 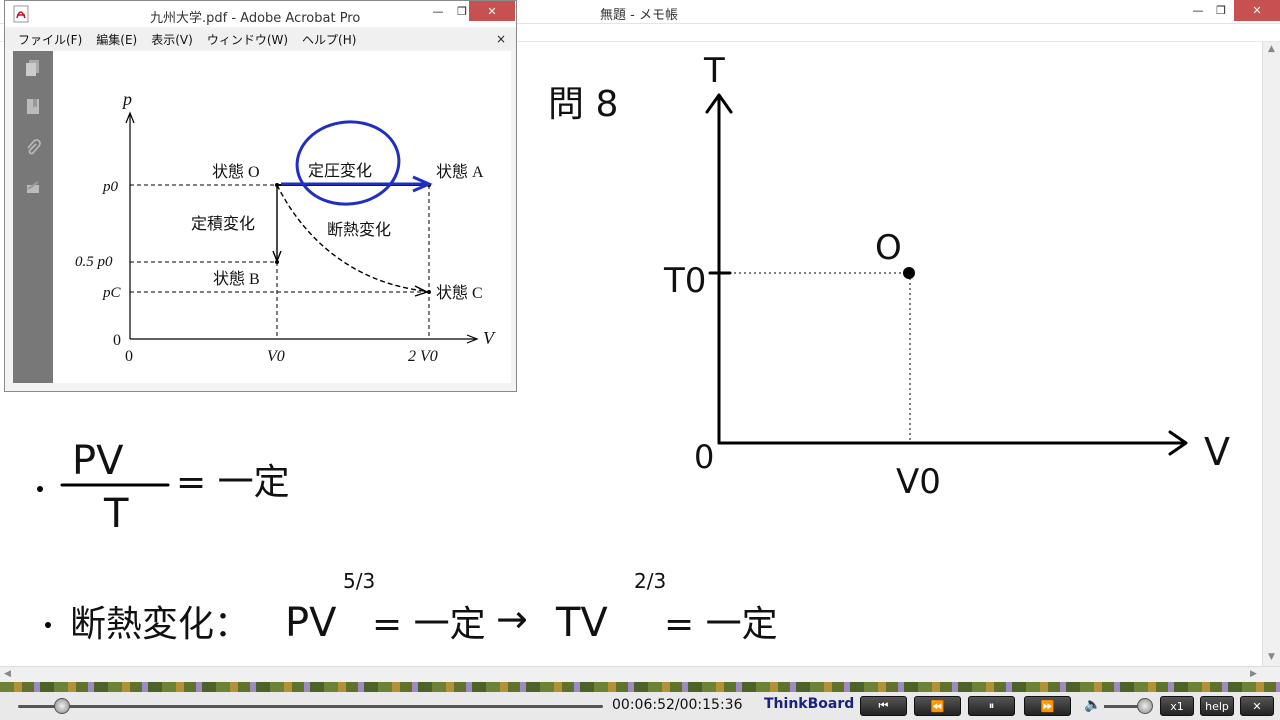 I want to click on scroll-right-icon: ▶, so click(x=1253, y=674).